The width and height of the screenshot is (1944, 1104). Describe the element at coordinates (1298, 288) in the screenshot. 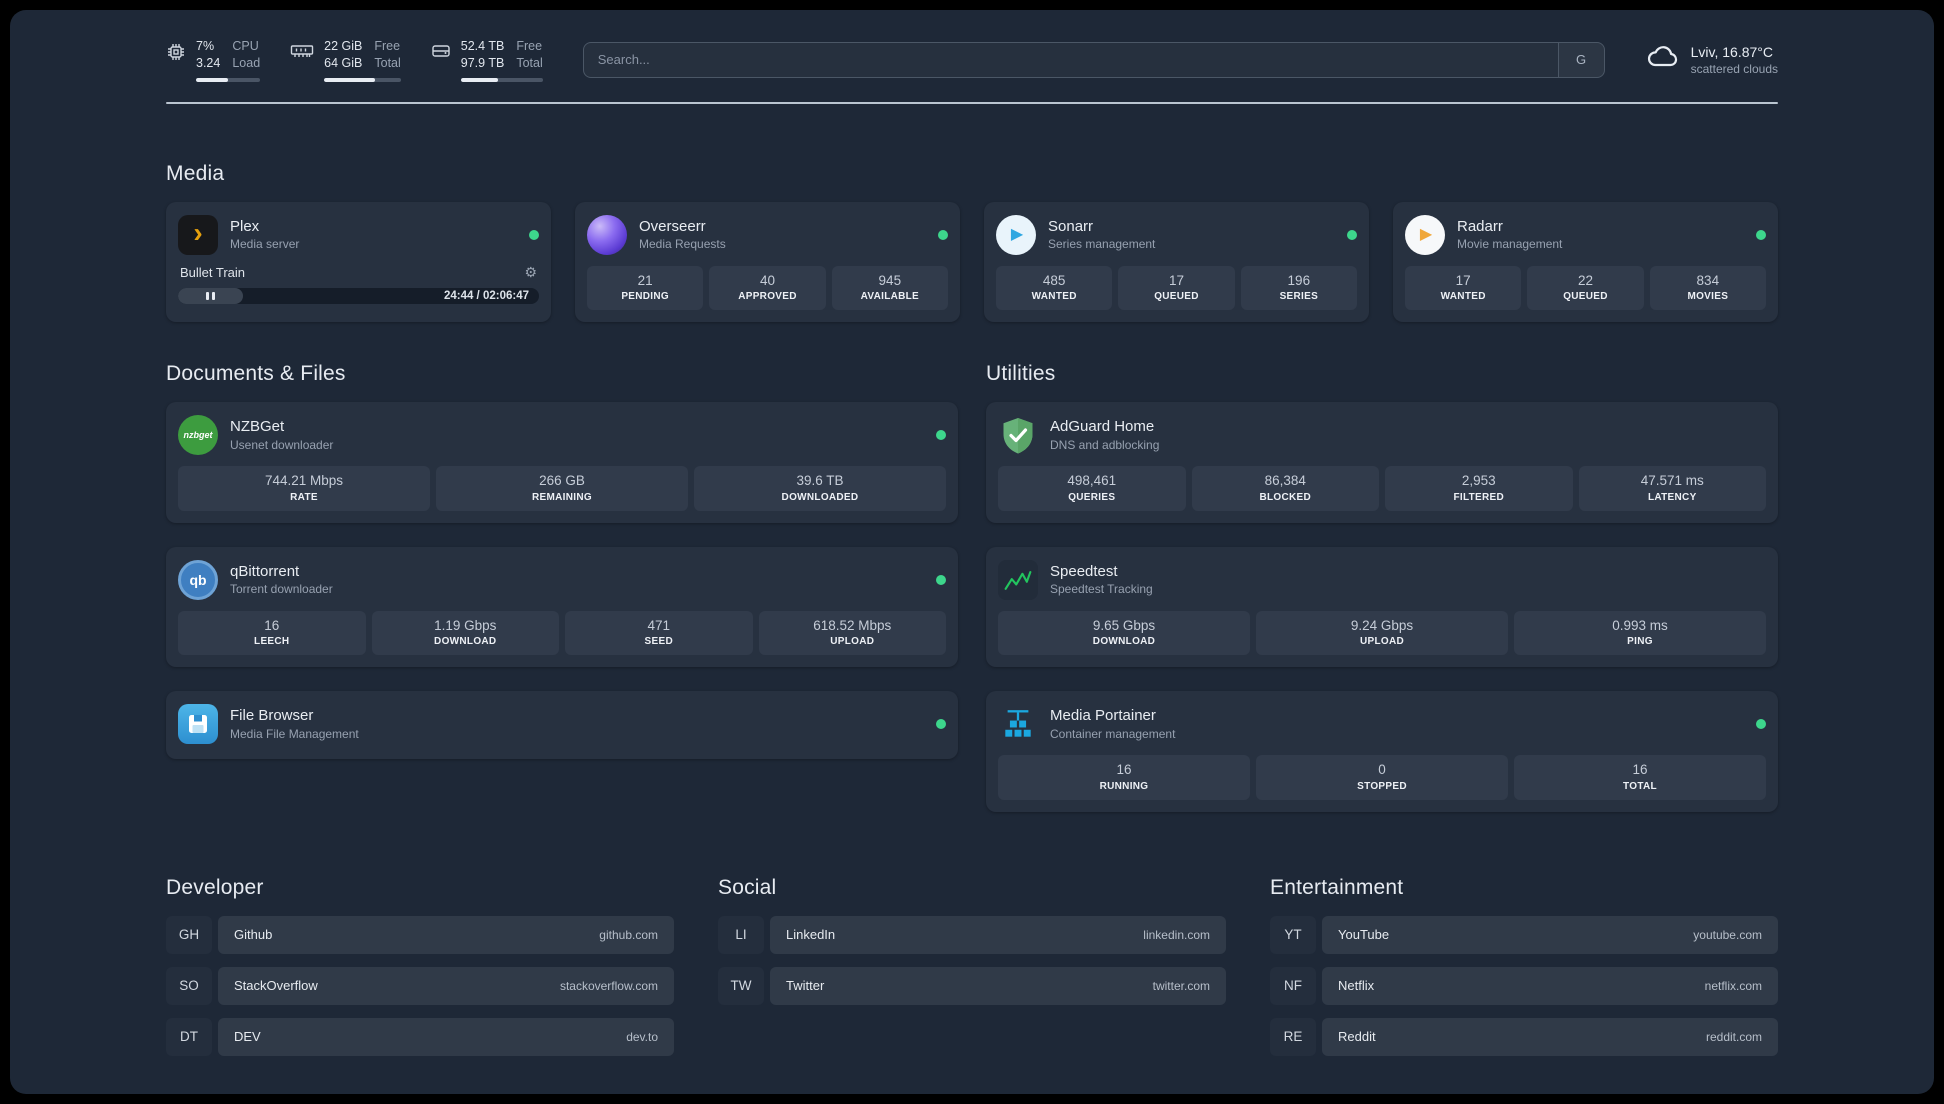

I see `stat-series: 196 SERIES` at that location.